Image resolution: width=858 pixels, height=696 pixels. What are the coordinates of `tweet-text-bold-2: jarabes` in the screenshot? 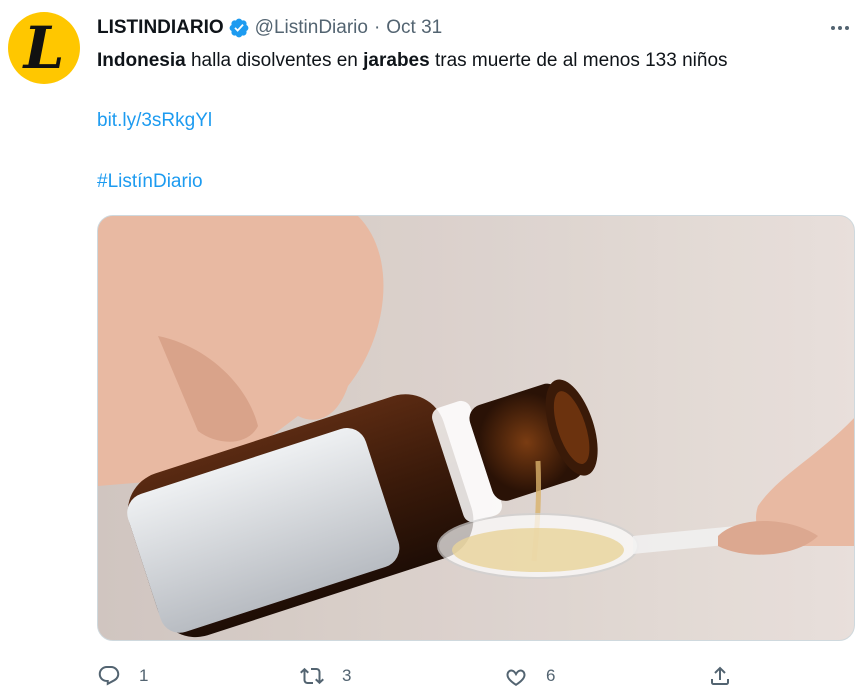 It's located at (396, 60).